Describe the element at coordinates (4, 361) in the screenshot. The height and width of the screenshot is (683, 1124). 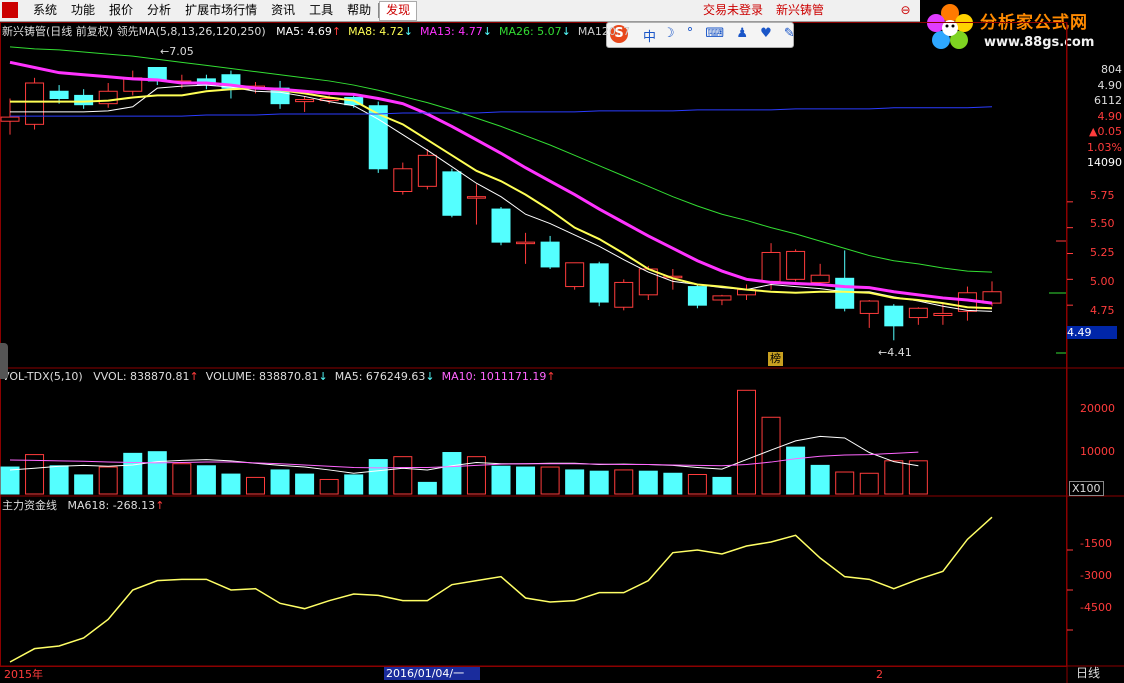
I see `left-collapse-handle` at that location.